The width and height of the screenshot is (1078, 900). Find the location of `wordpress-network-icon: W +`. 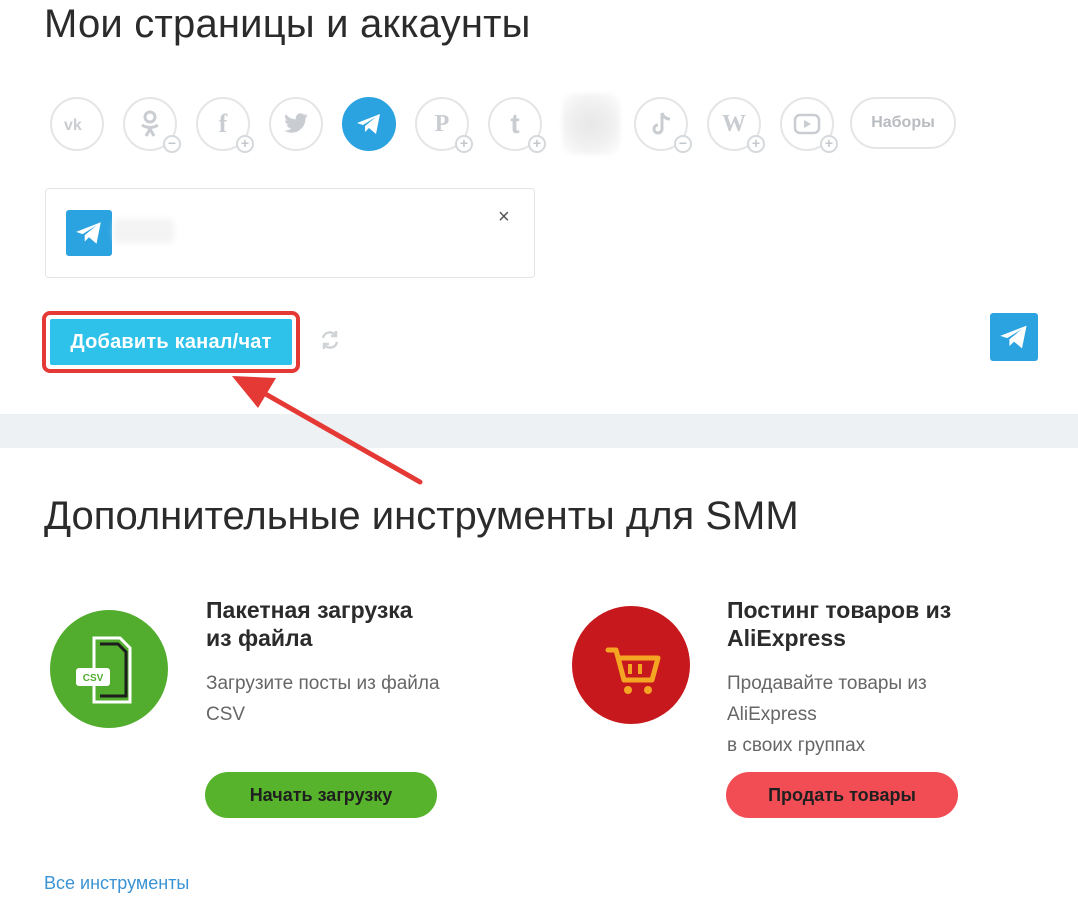

wordpress-network-icon: W + is located at coordinates (736, 125).